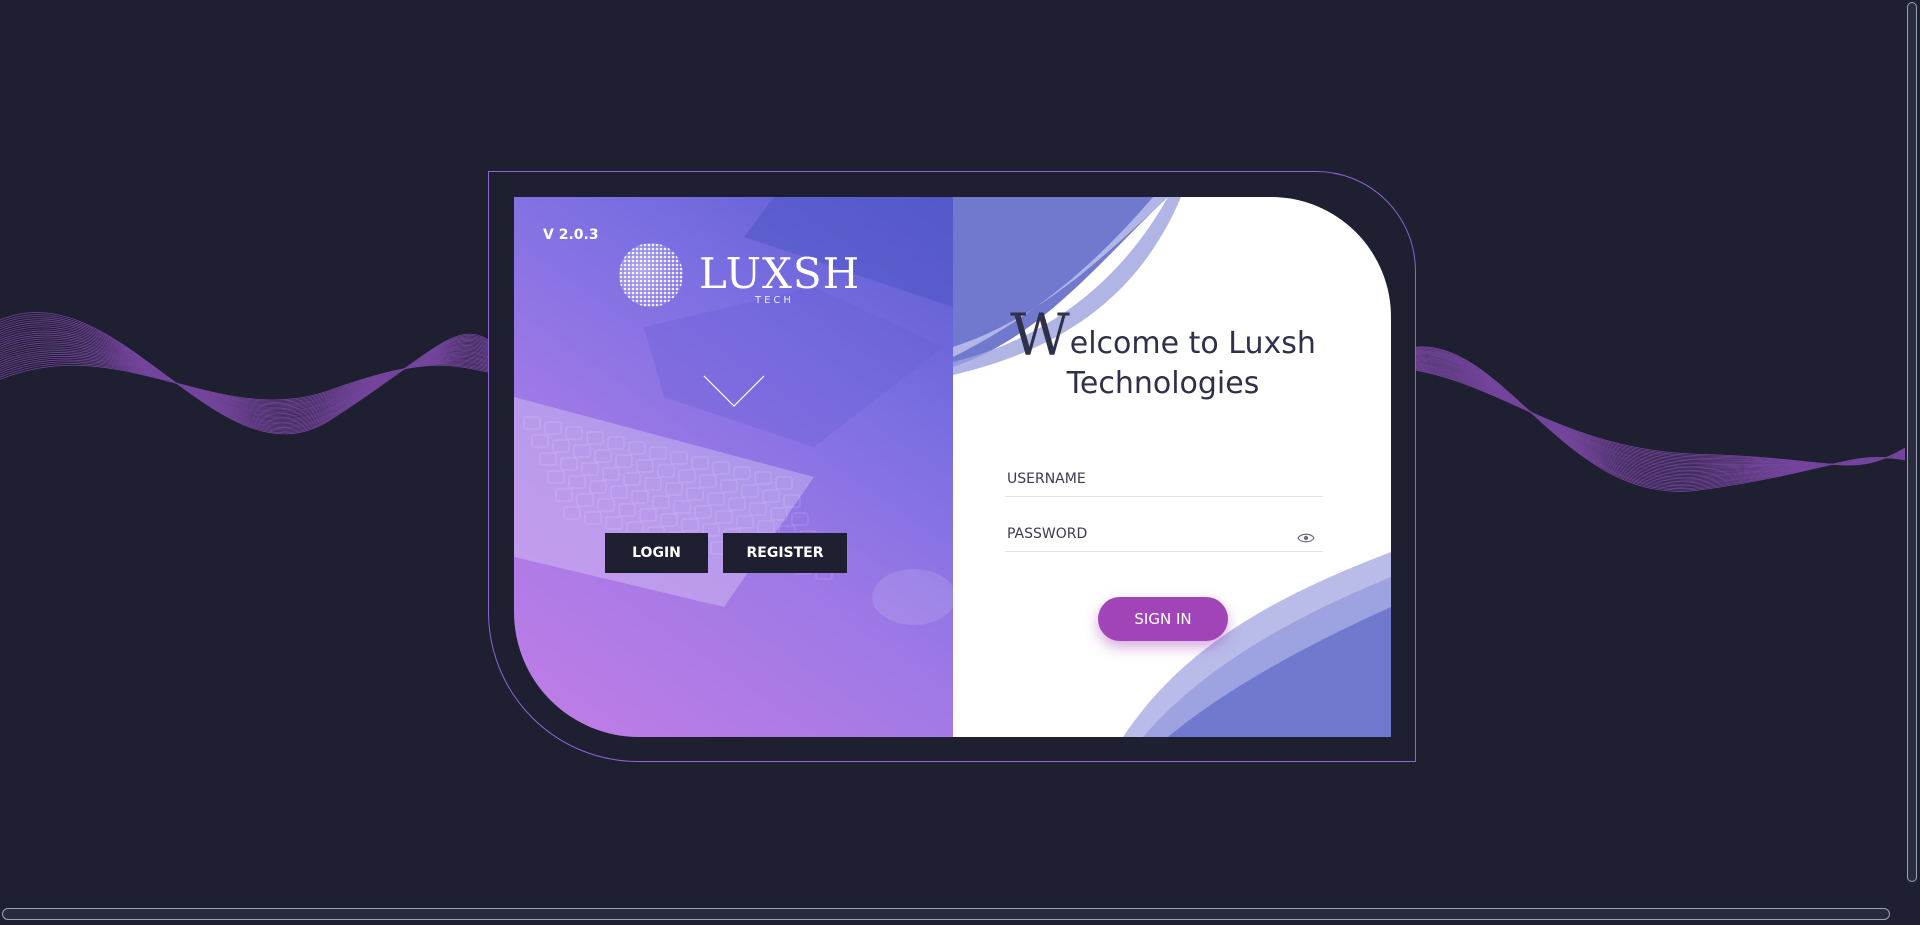 This screenshot has height=925, width=1920. I want to click on login-button: LOGIN, so click(656, 553).